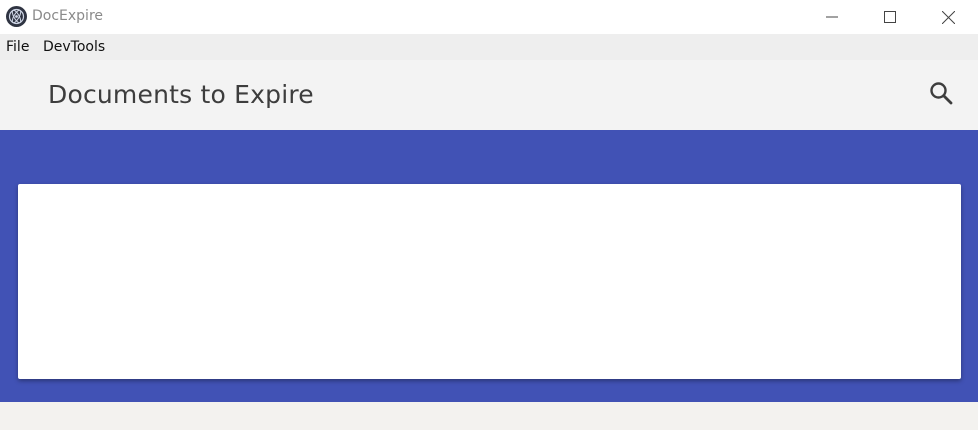 Image resolution: width=978 pixels, height=430 pixels. What do you see at coordinates (68, 16) in the screenshot?
I see `window-title: DocExpire` at bounding box center [68, 16].